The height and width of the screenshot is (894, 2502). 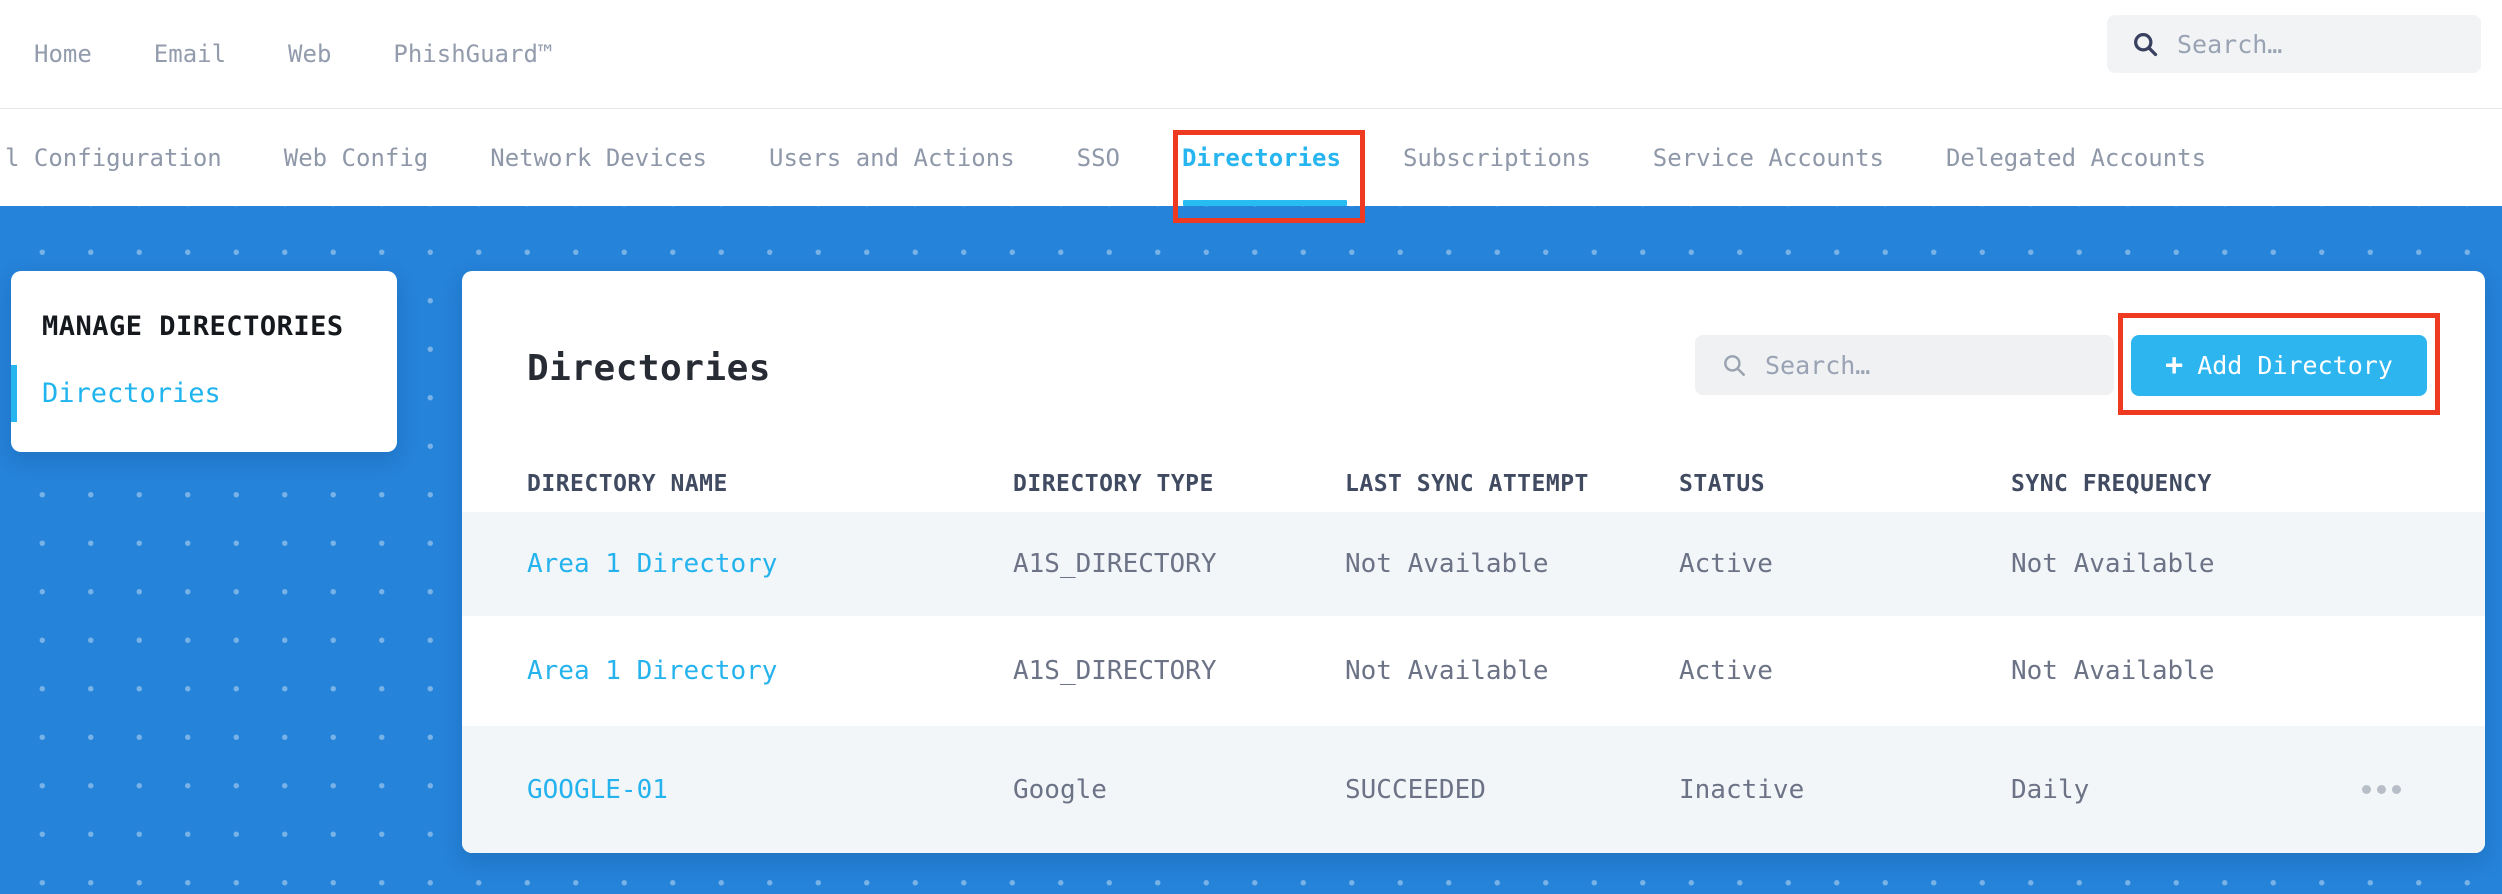 I want to click on status-cell: Inactive, so click(x=1742, y=789).